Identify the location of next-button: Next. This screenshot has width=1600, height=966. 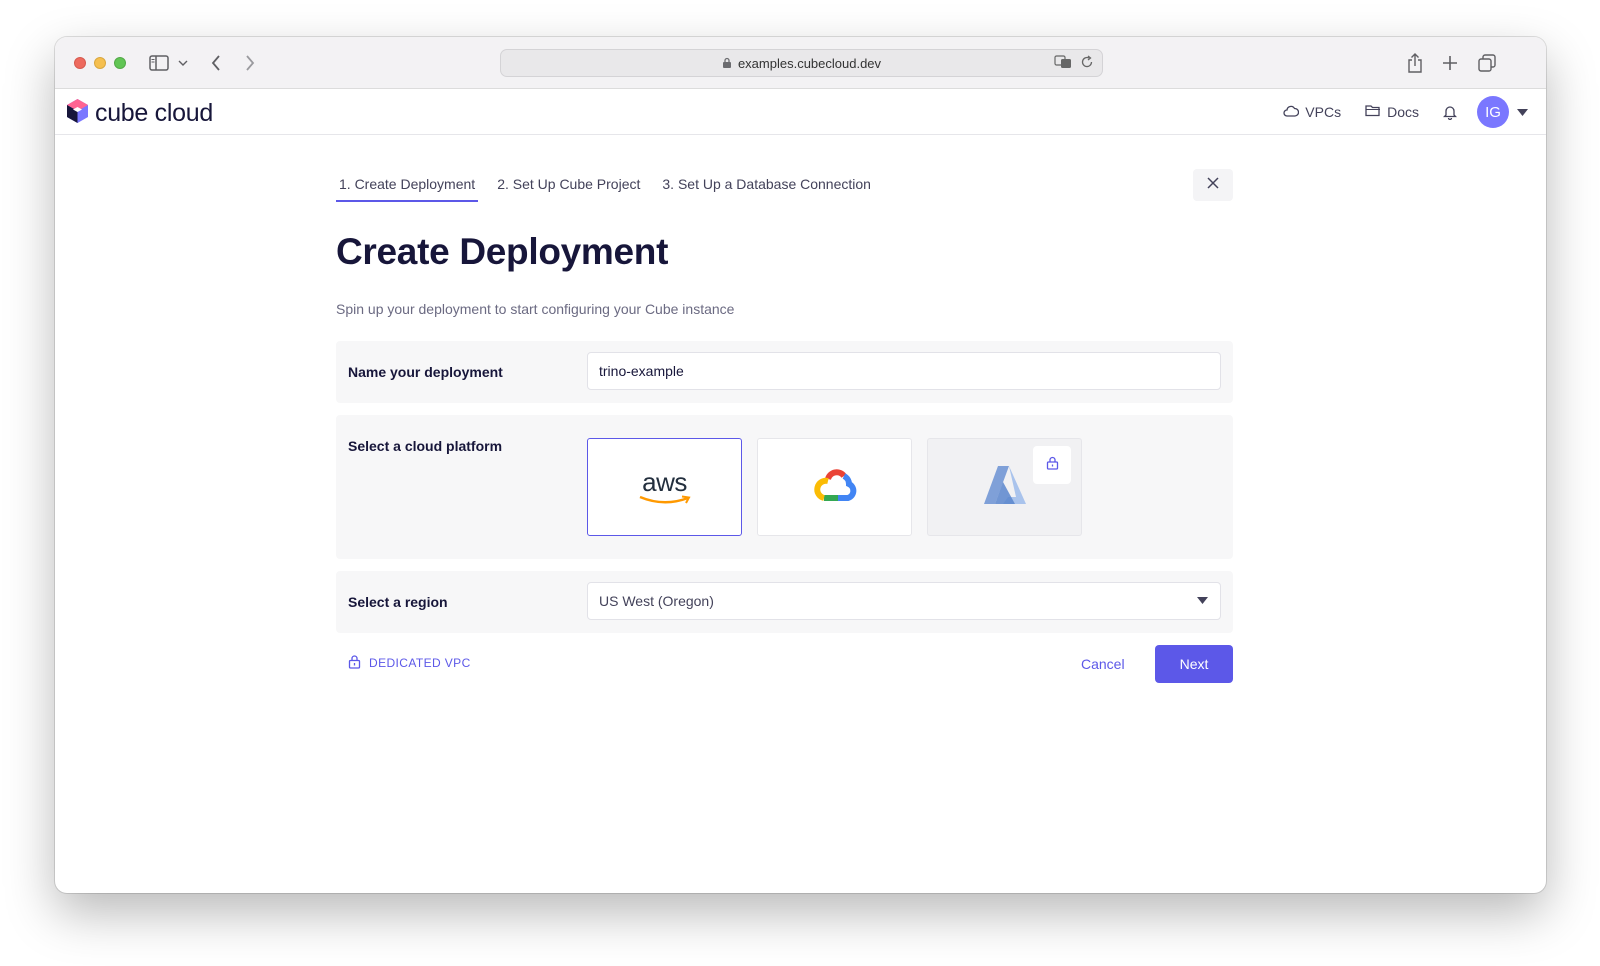
(1194, 664).